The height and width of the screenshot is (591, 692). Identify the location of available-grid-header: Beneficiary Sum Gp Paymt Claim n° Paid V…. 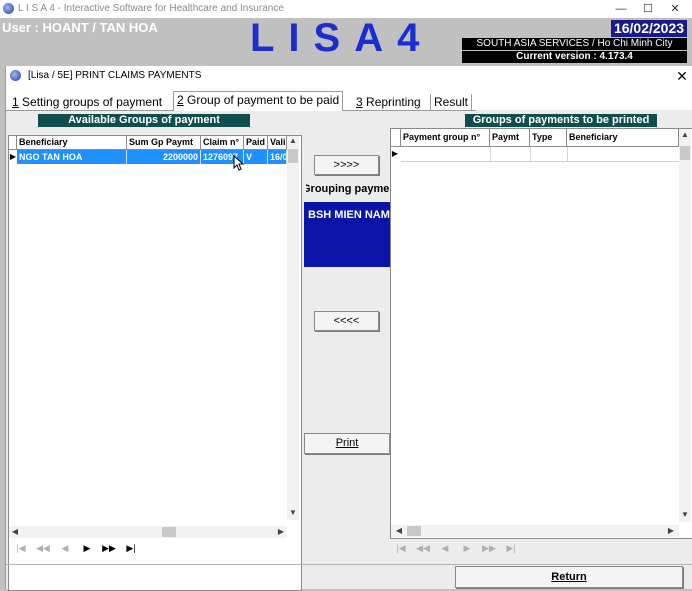
(148, 143).